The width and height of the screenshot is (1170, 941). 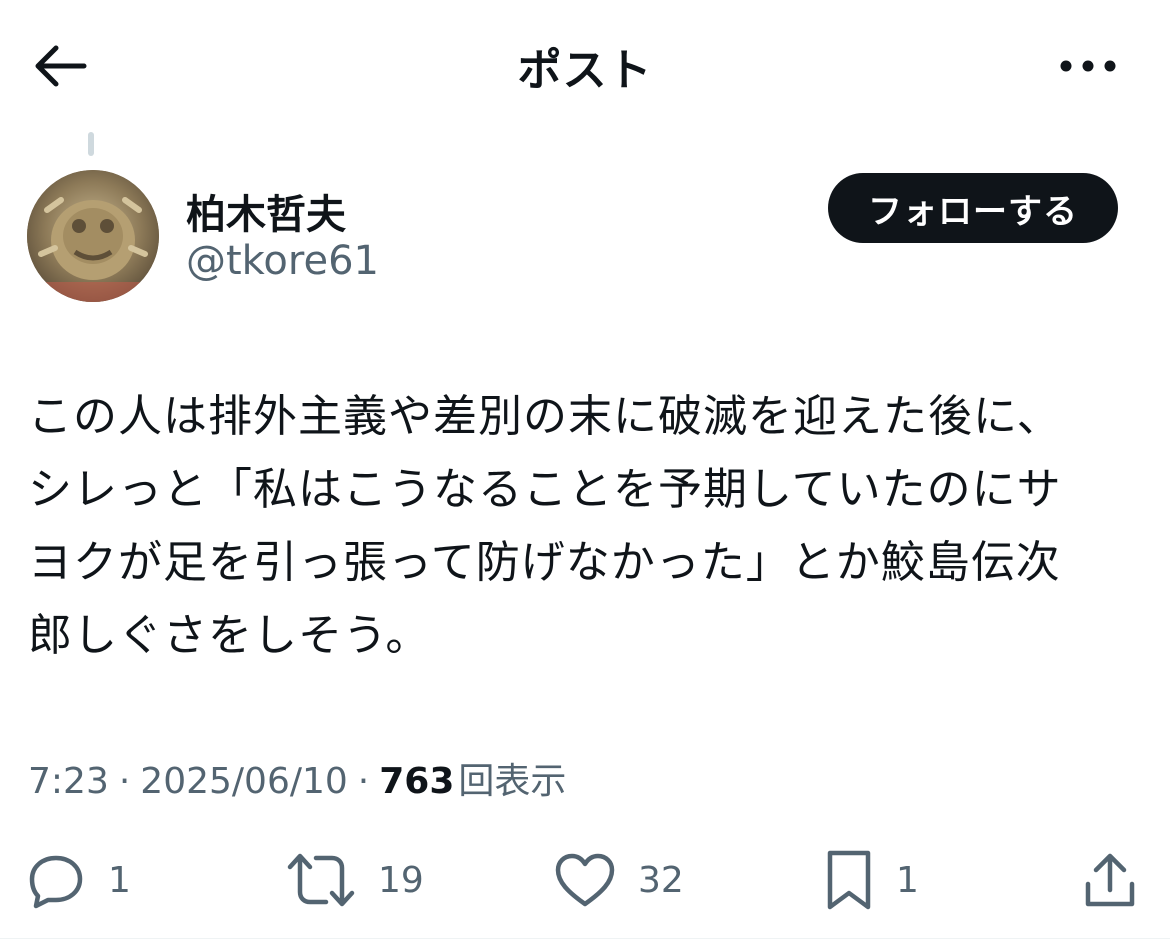 I want to click on top-bar: ポスト, so click(x=585, y=65).